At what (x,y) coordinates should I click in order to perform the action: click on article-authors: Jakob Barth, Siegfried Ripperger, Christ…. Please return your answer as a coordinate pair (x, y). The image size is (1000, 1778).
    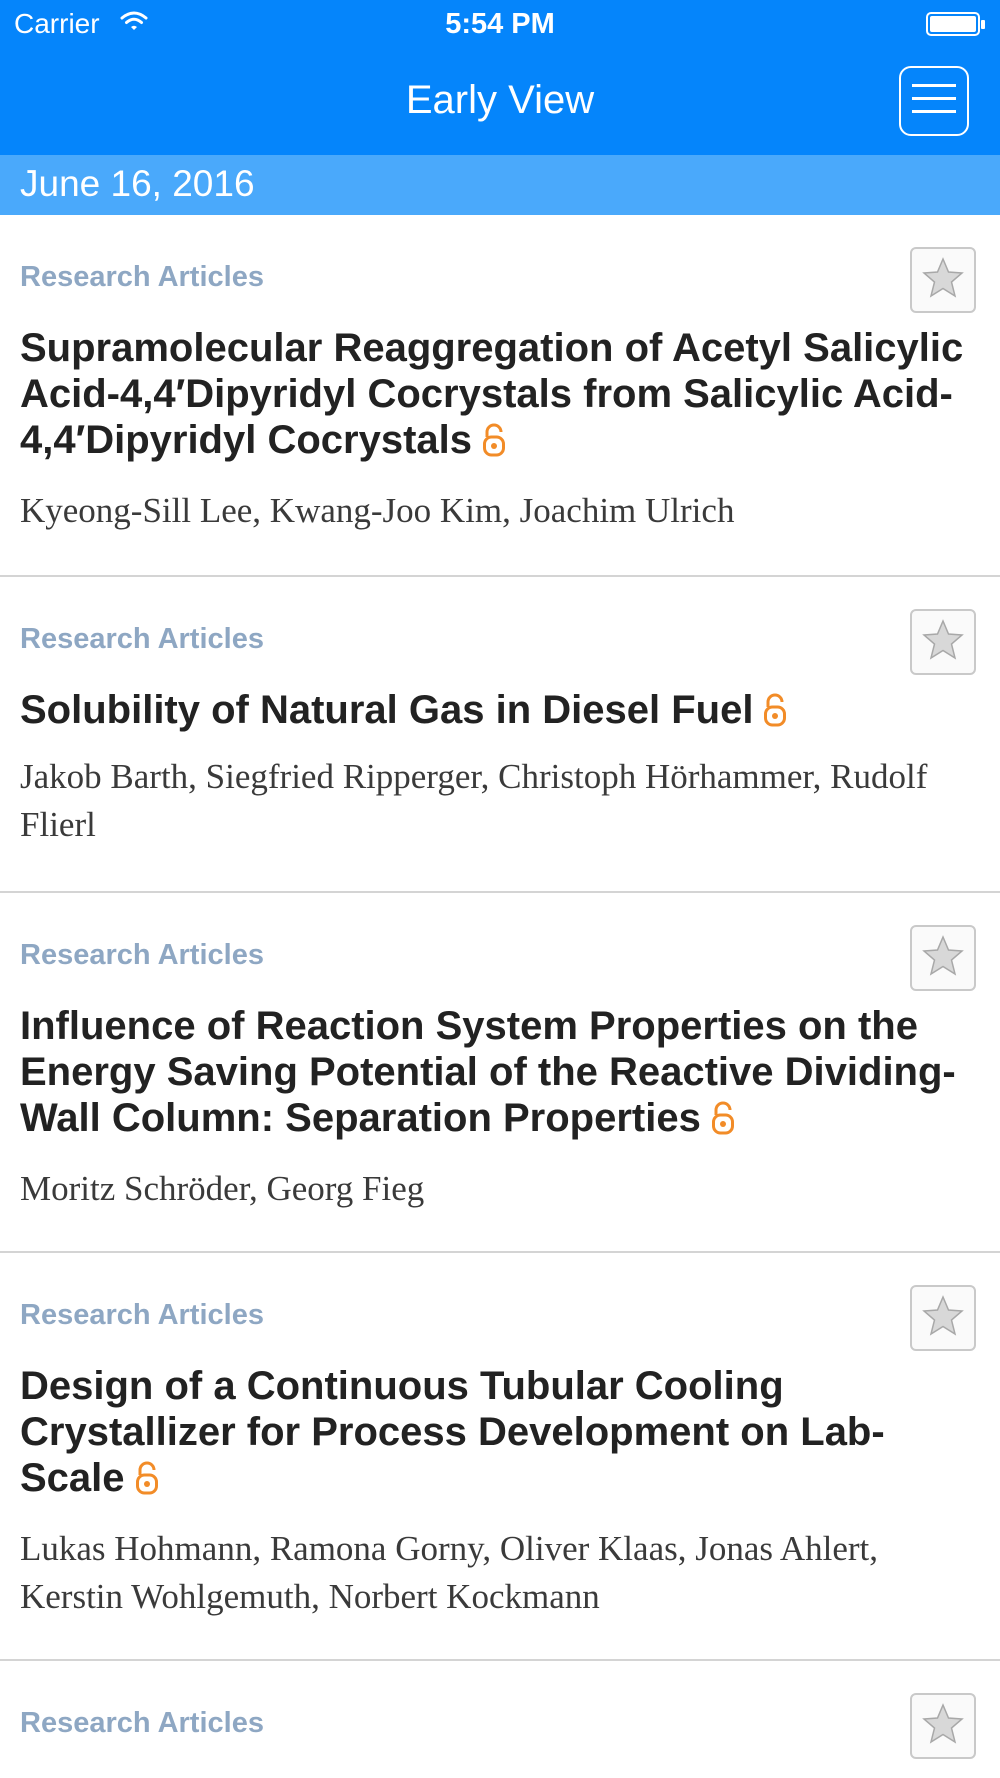
    Looking at the image, I should click on (474, 800).